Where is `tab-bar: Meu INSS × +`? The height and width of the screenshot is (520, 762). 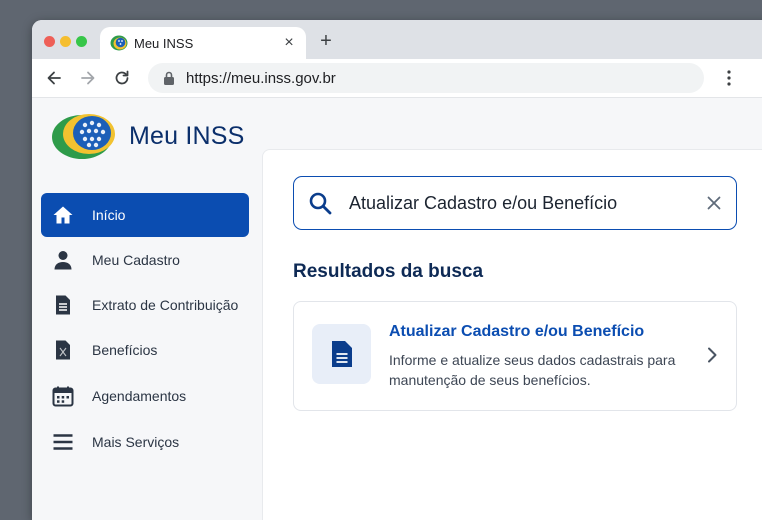 tab-bar: Meu INSS × + is located at coordinates (397, 39).